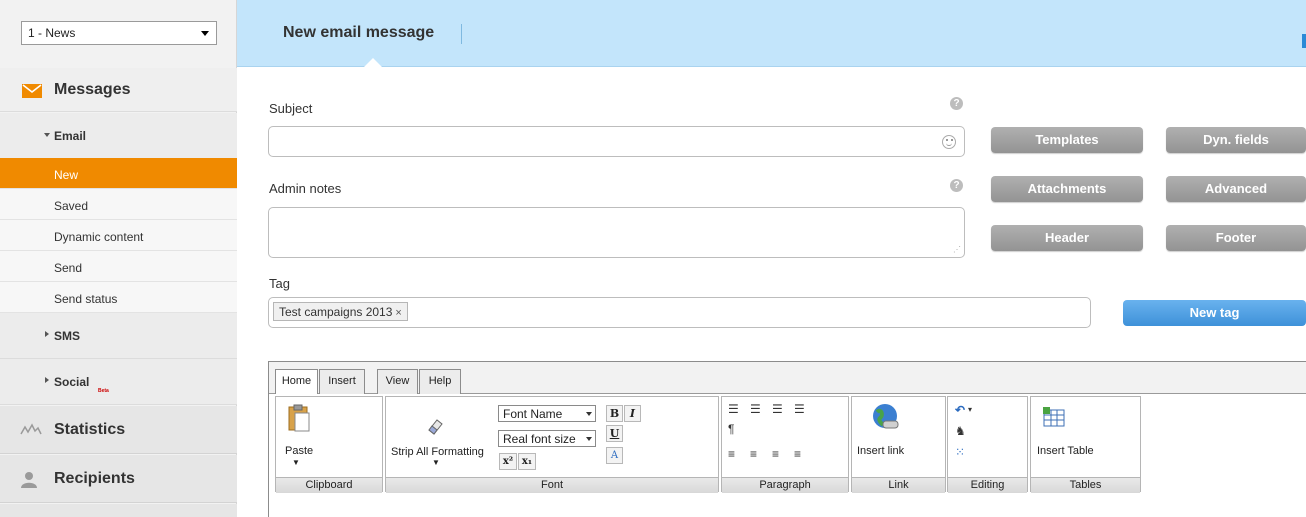  Describe the element at coordinates (118, 204) in the screenshot. I see `sidebar-item-saved: Saved` at that location.